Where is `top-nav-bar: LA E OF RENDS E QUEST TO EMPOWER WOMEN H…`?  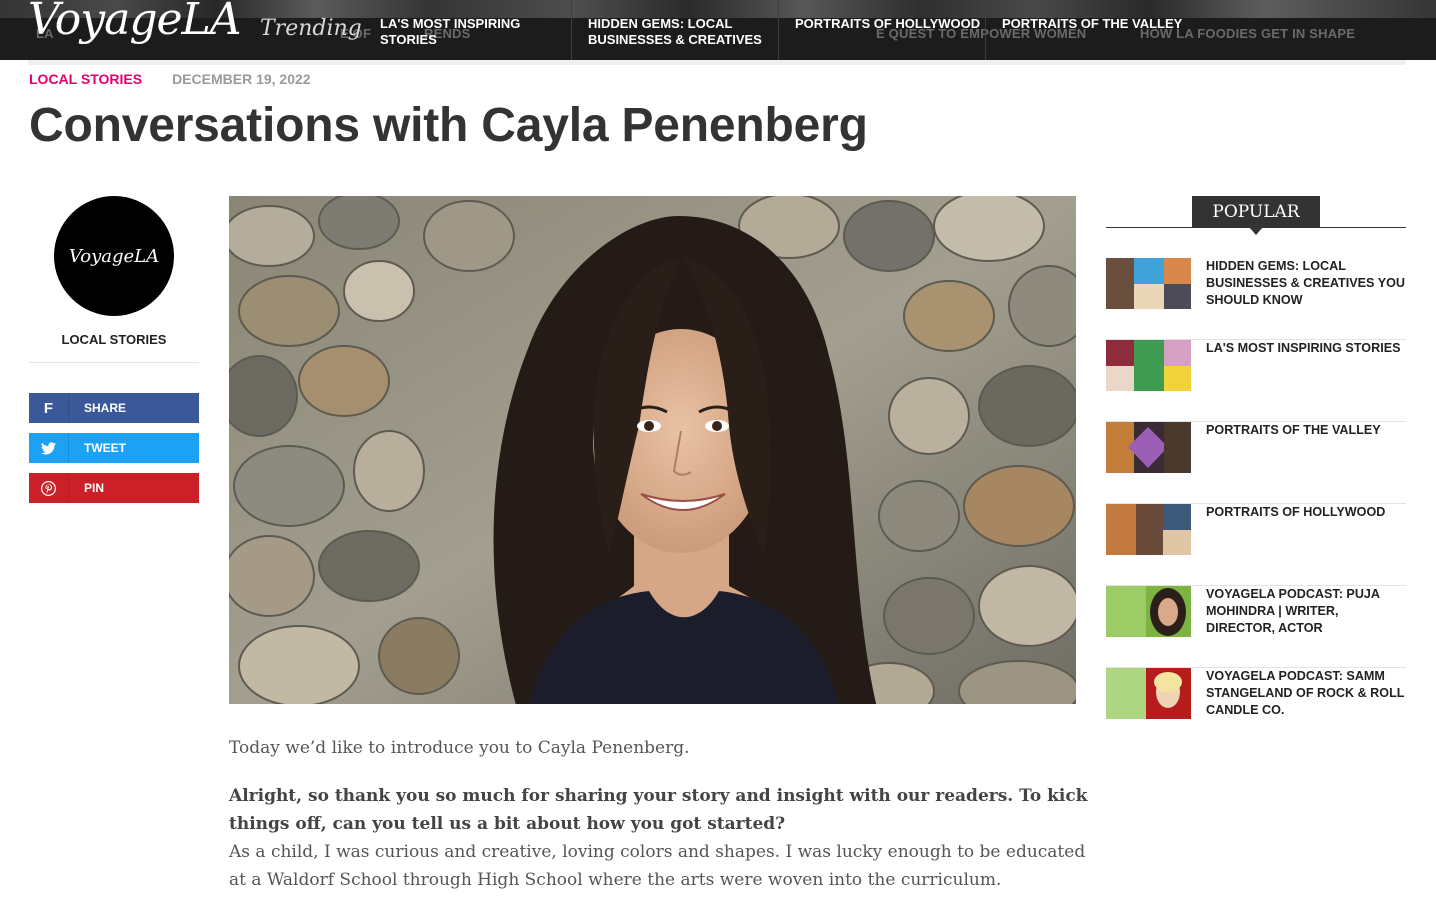
top-nav-bar: LA E OF RENDS E QUEST TO EMPOWER WOMEN H… is located at coordinates (718, 30).